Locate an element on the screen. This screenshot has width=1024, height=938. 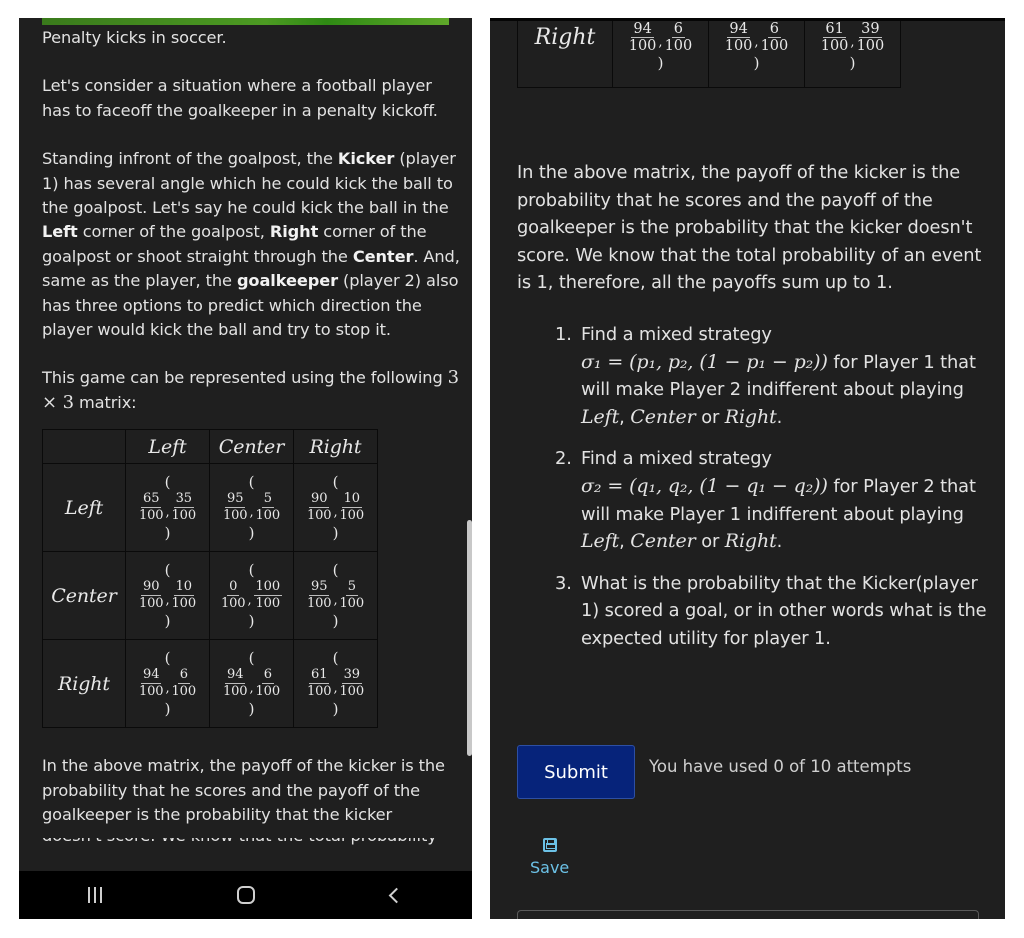
question-number: 1. is located at coordinates (563, 334).